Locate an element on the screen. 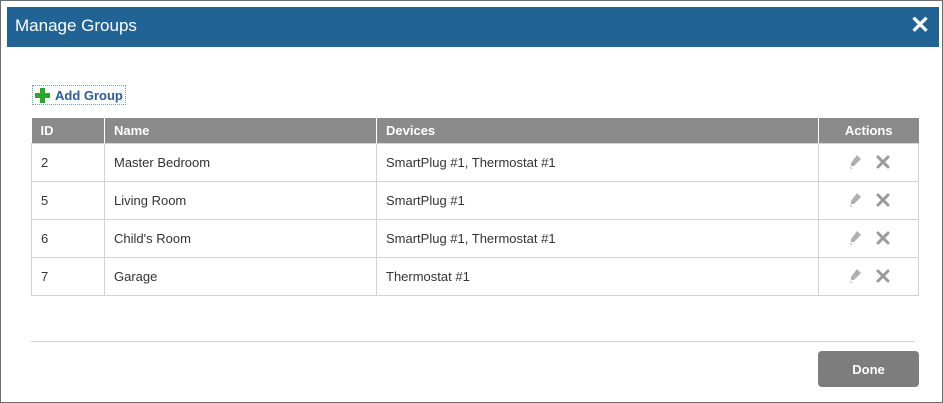 This screenshot has width=943, height=403. cell-name: Child's Room is located at coordinates (240, 238).